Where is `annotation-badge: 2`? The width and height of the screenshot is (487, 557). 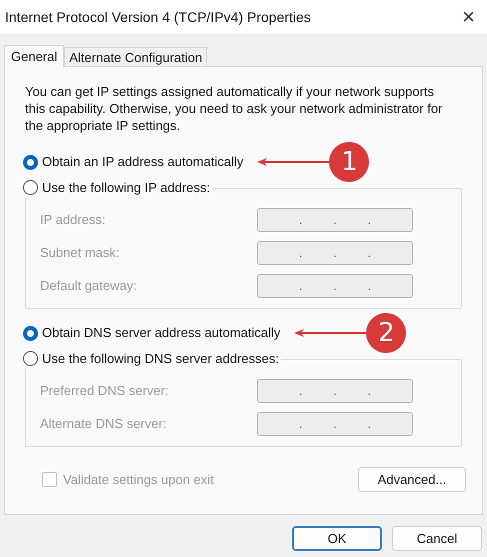 annotation-badge: 2 is located at coordinates (386, 333).